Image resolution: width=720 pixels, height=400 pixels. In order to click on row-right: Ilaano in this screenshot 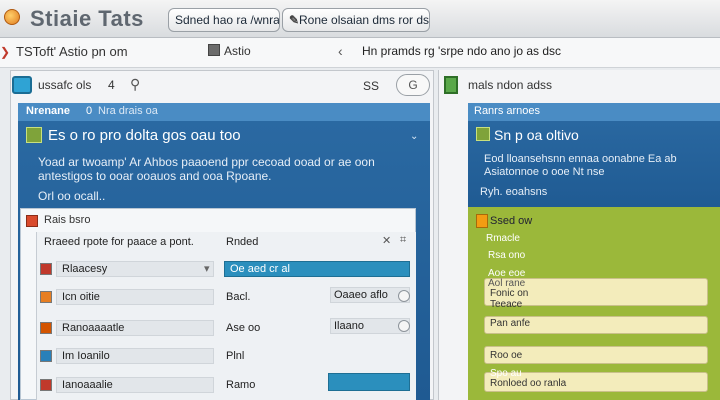, I will do `click(349, 326)`.